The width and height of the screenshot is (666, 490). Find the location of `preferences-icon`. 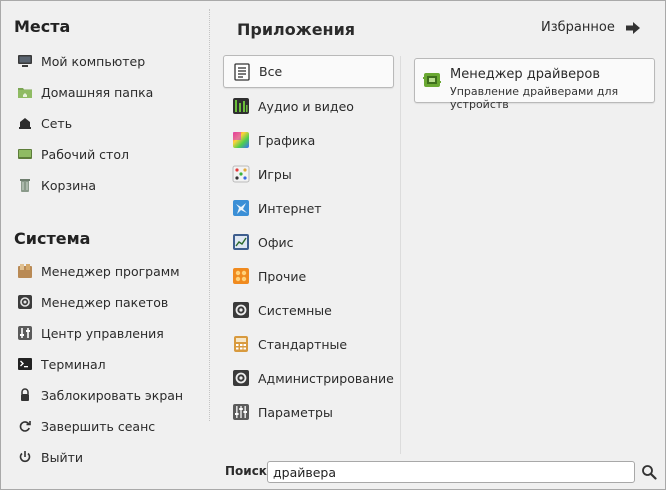

preferences-icon is located at coordinates (241, 412).